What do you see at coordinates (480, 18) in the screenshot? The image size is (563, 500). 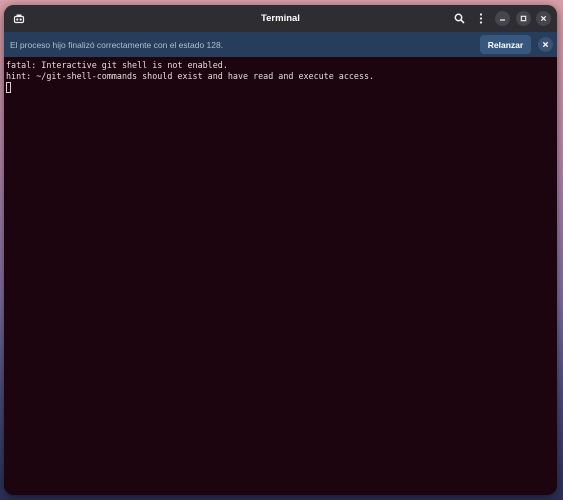 I see `menu-icon` at bounding box center [480, 18].